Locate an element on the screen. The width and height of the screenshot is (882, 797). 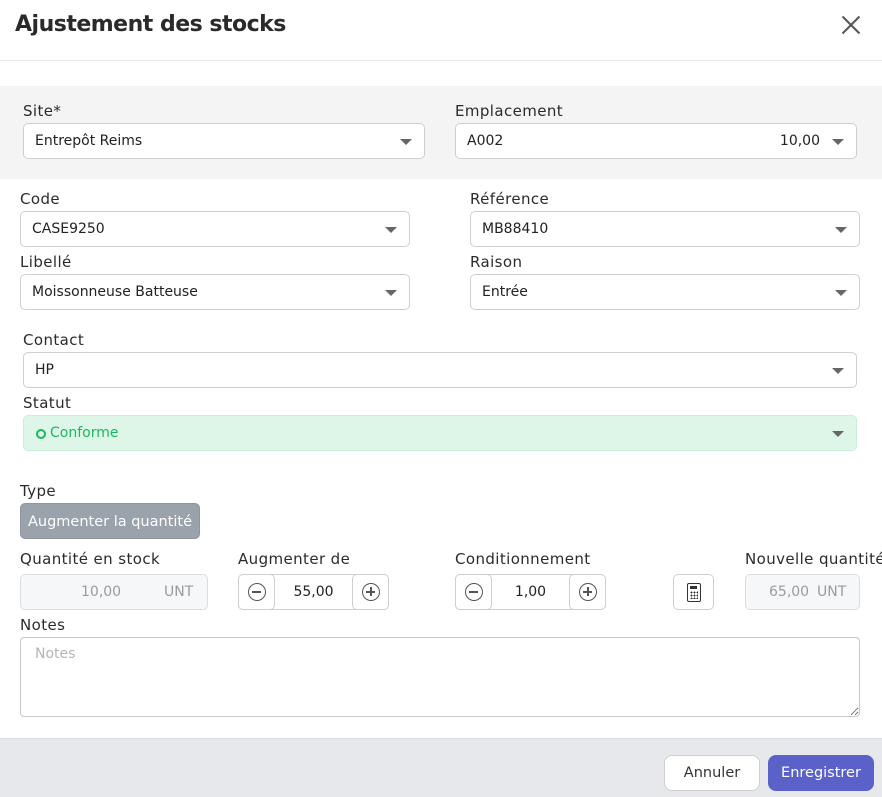
statut-select: Conforme is located at coordinates (440, 433).